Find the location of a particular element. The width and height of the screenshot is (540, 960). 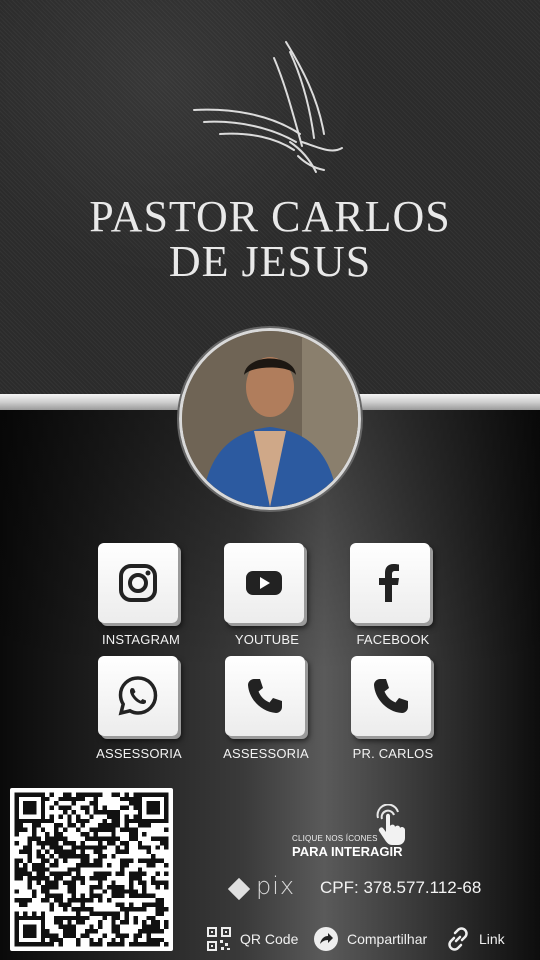

page-title-line1: PASTOR CARLOS is located at coordinates (270, 216).